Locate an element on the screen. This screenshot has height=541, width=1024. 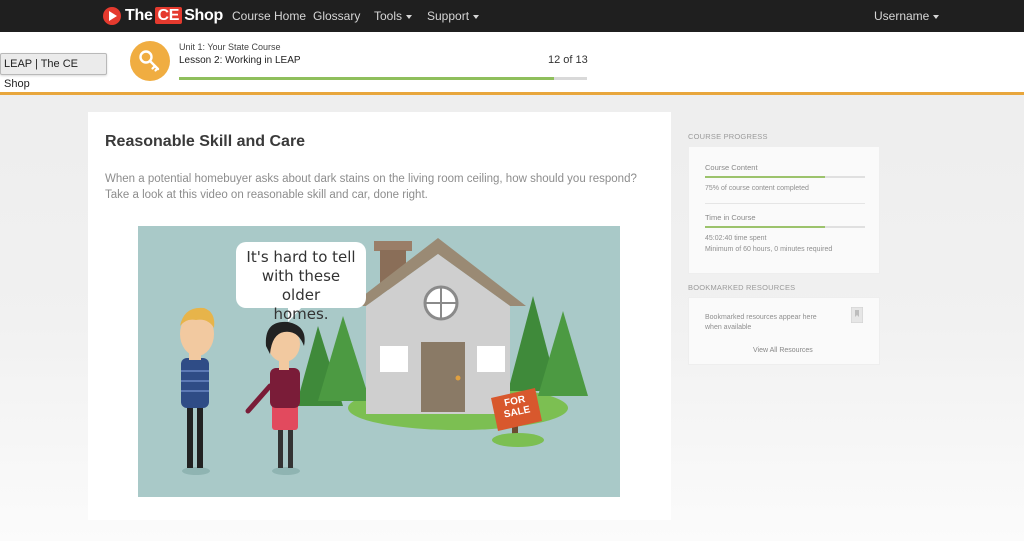
bookmarks-empty-text: when available is located at coordinates (728, 327).